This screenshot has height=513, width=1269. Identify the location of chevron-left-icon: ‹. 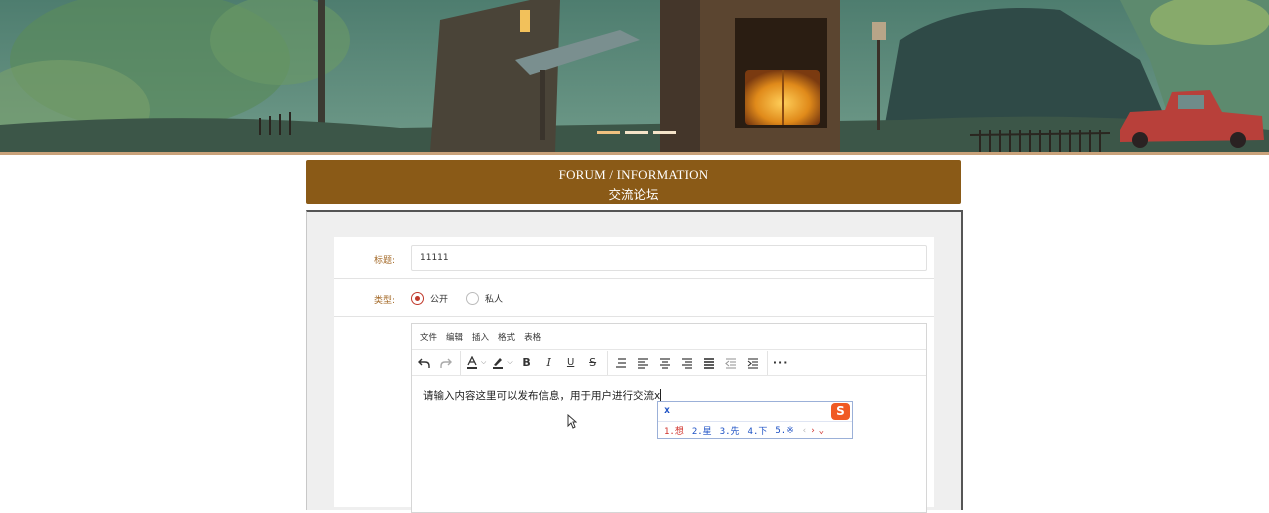
(804, 431).